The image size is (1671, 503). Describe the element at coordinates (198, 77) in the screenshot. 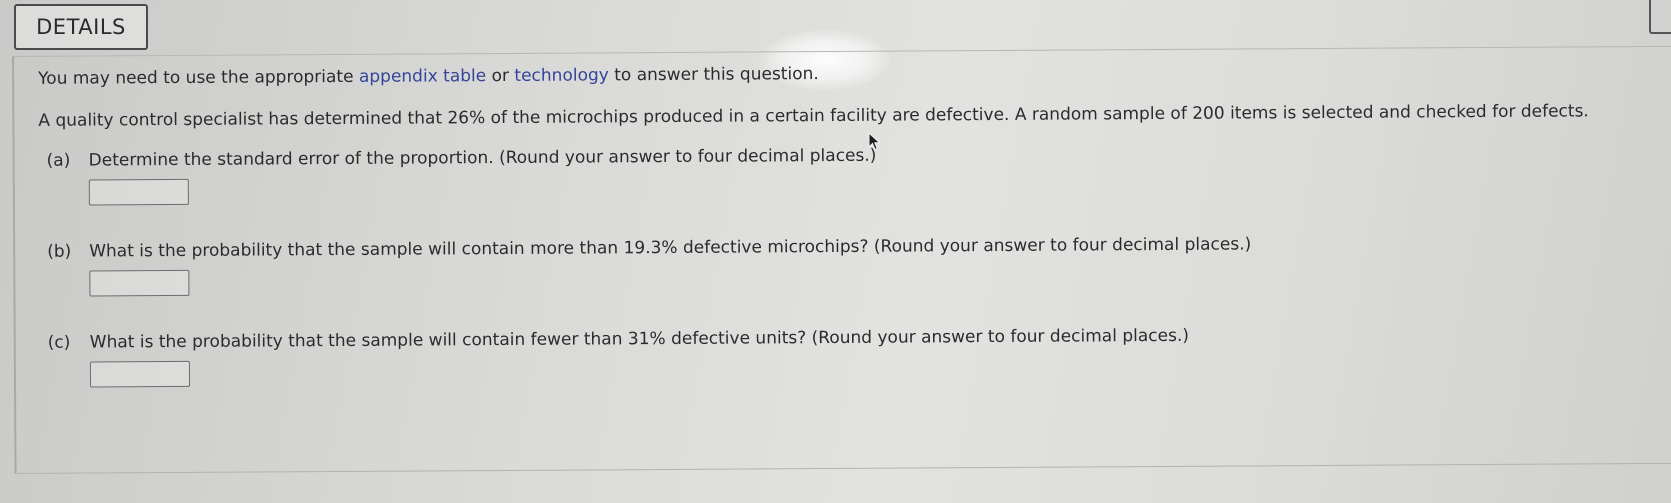

I see `instruction-prefix: You may need to use the appropriate` at that location.